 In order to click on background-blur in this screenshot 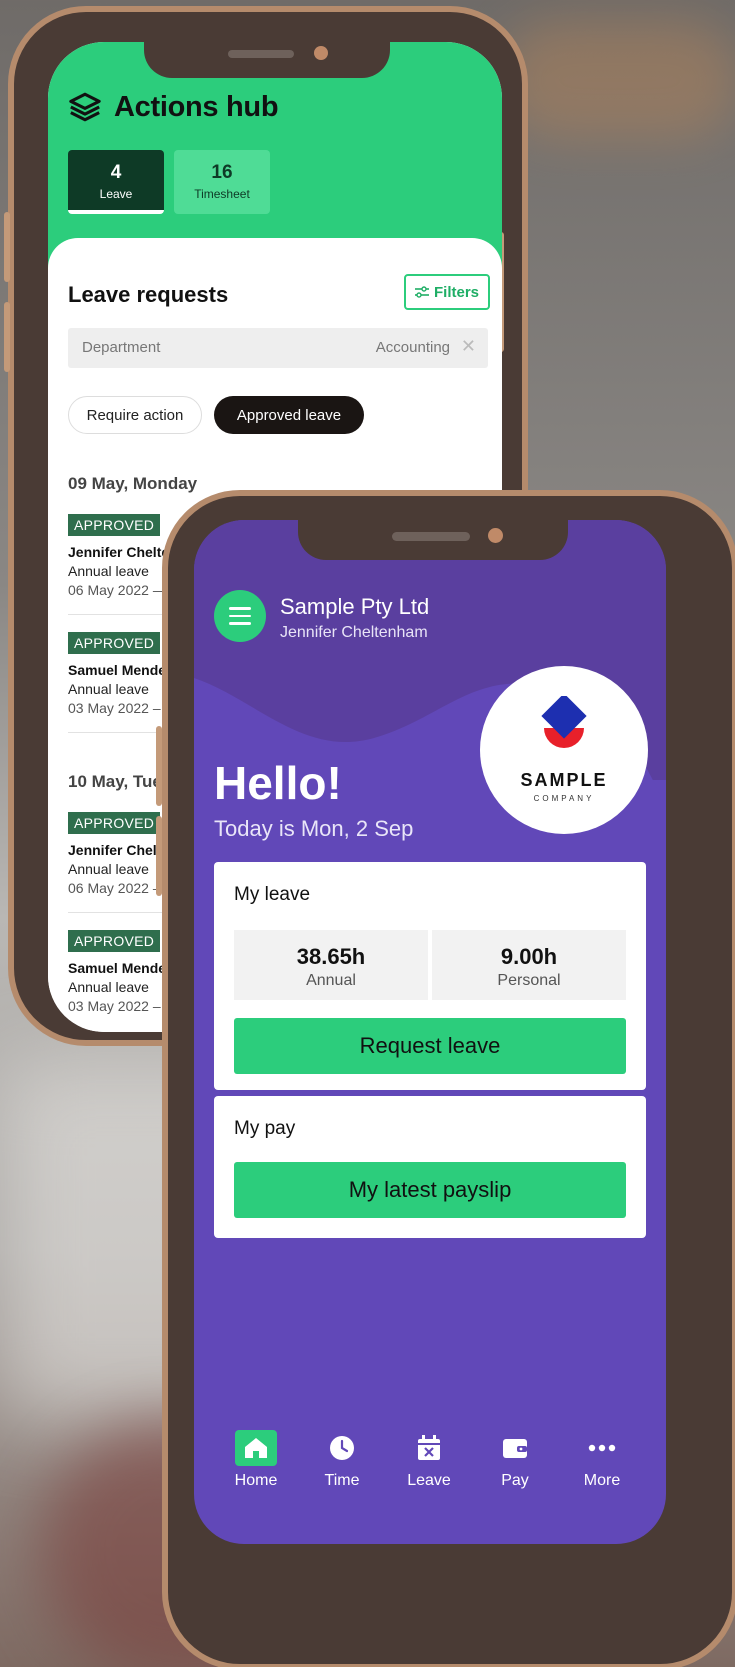, I will do `click(617, 80)`.